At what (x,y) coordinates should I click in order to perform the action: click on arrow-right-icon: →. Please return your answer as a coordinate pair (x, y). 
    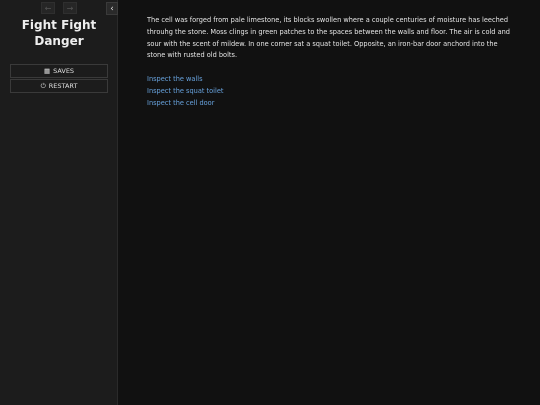
    Looking at the image, I should click on (70, 8).